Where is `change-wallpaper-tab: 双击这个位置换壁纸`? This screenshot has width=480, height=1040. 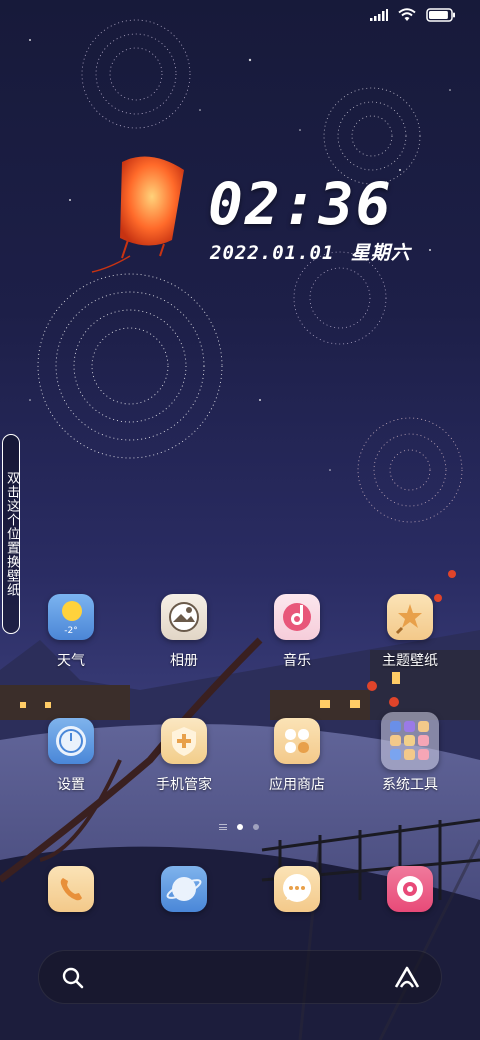
change-wallpaper-tab: 双击这个位置换壁纸 is located at coordinates (11, 534).